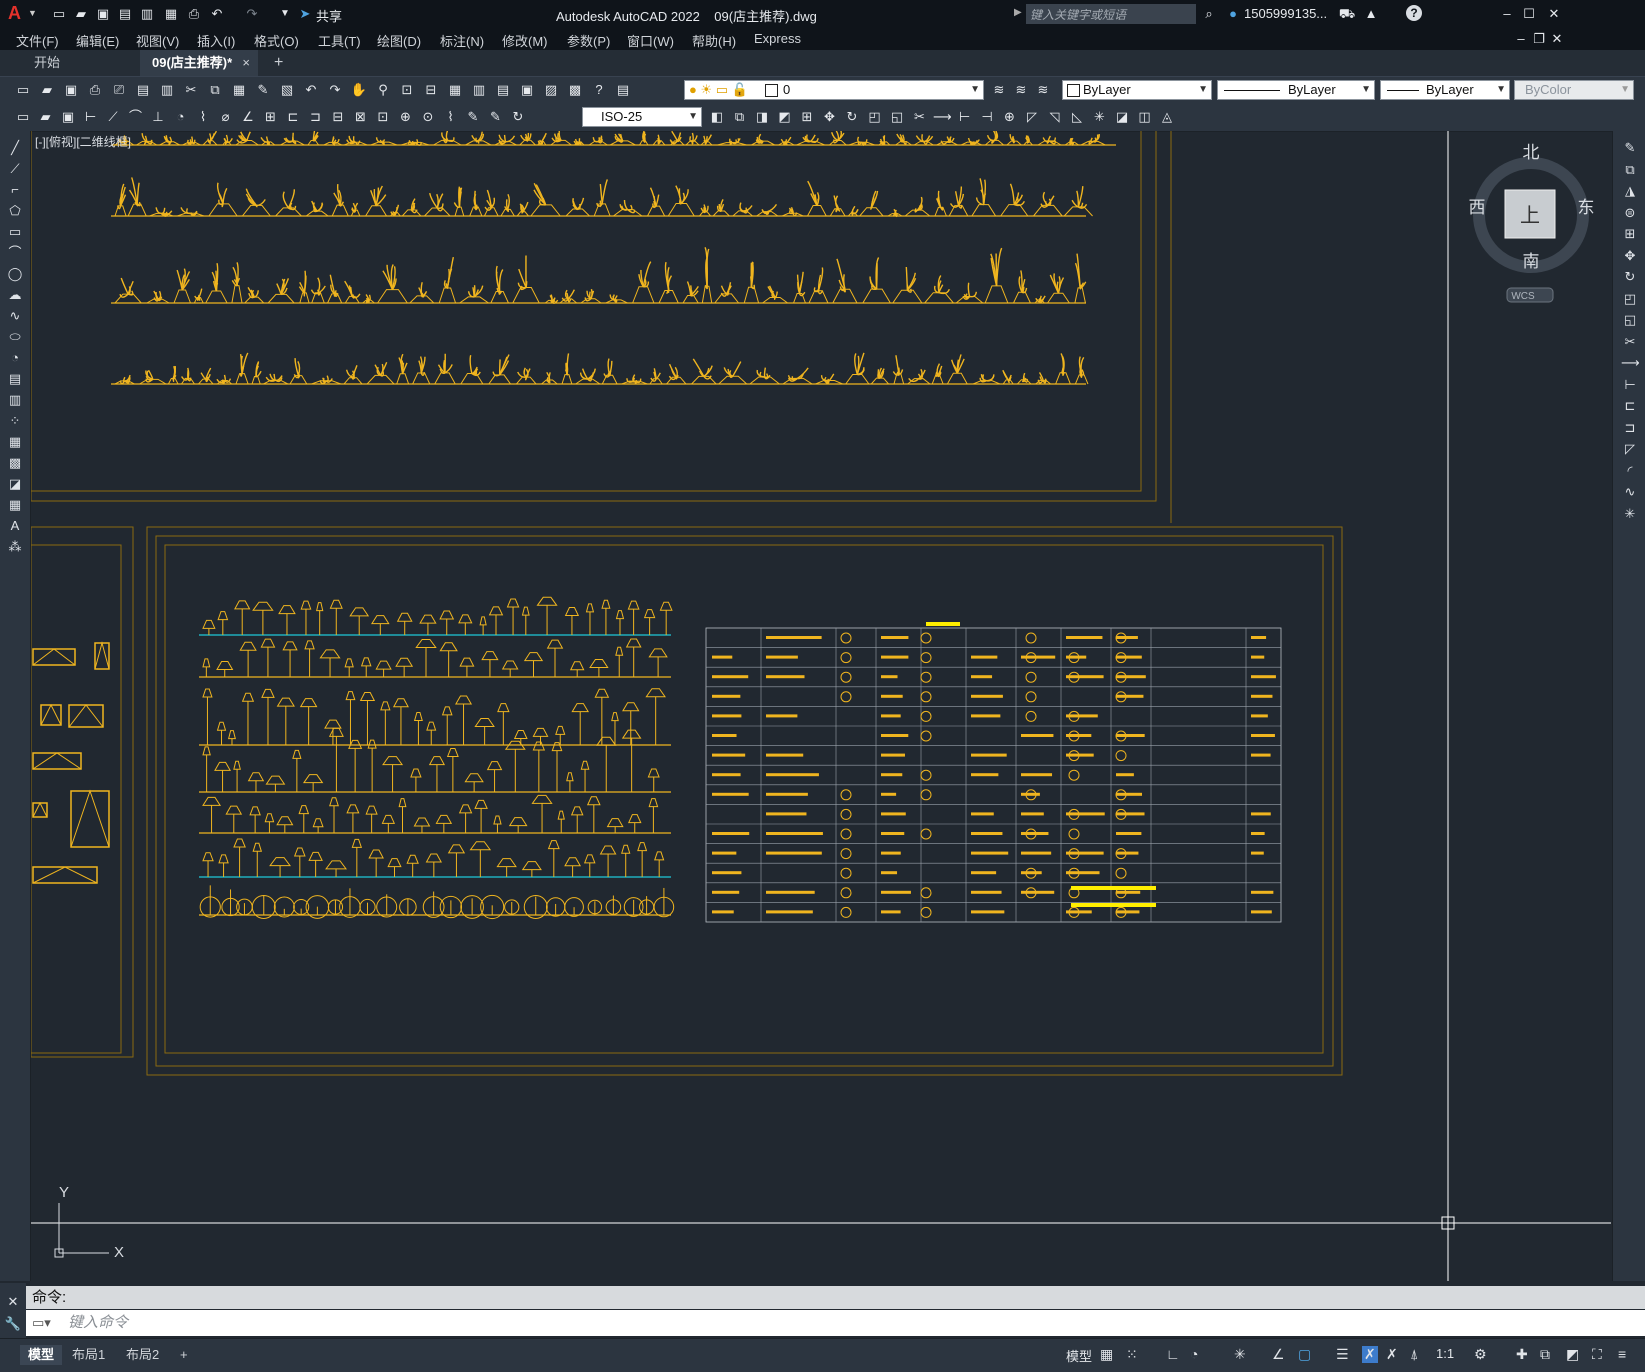 The height and width of the screenshot is (1372, 1645). Describe the element at coordinates (184, 1355) in the screenshot. I see `add-layout-button: +` at that location.